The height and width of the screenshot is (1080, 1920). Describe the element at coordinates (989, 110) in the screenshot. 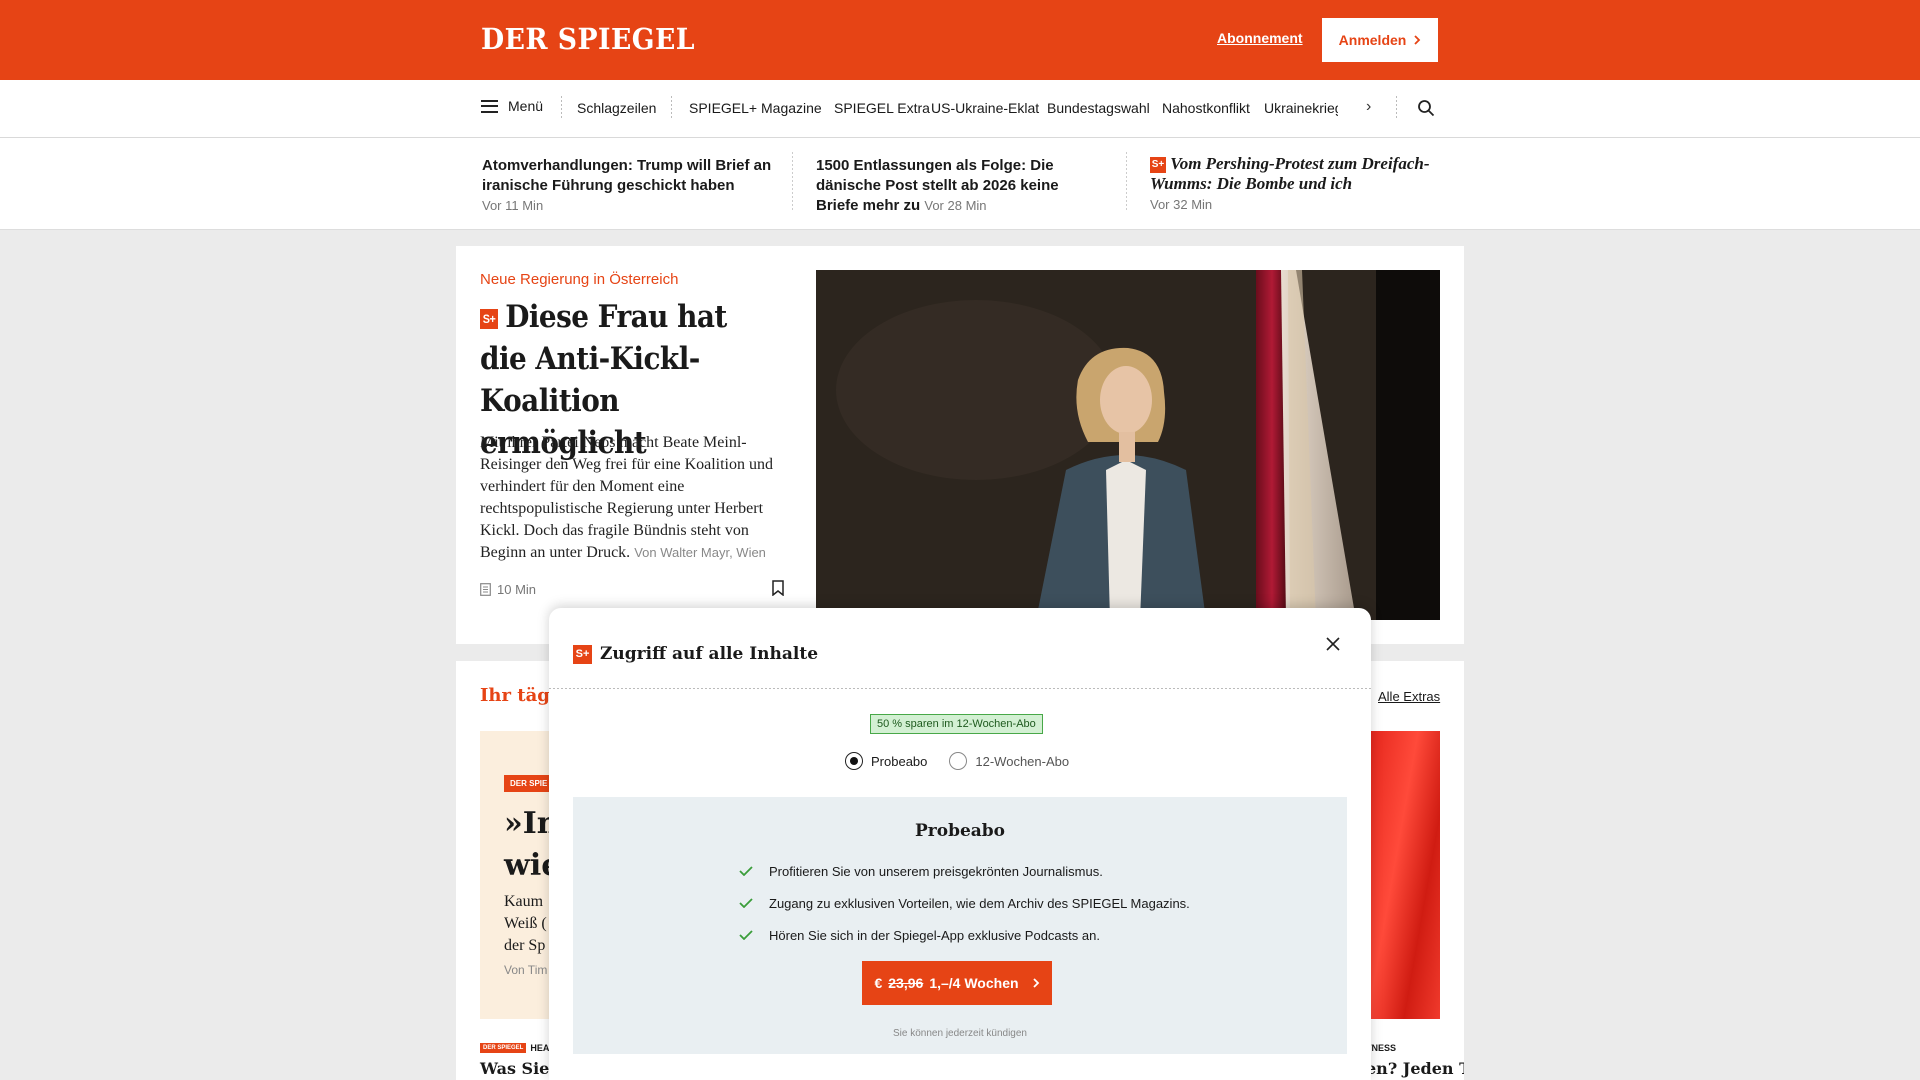

I see `nav-item-us-ukraine: US-Ukraine-Eklat` at that location.